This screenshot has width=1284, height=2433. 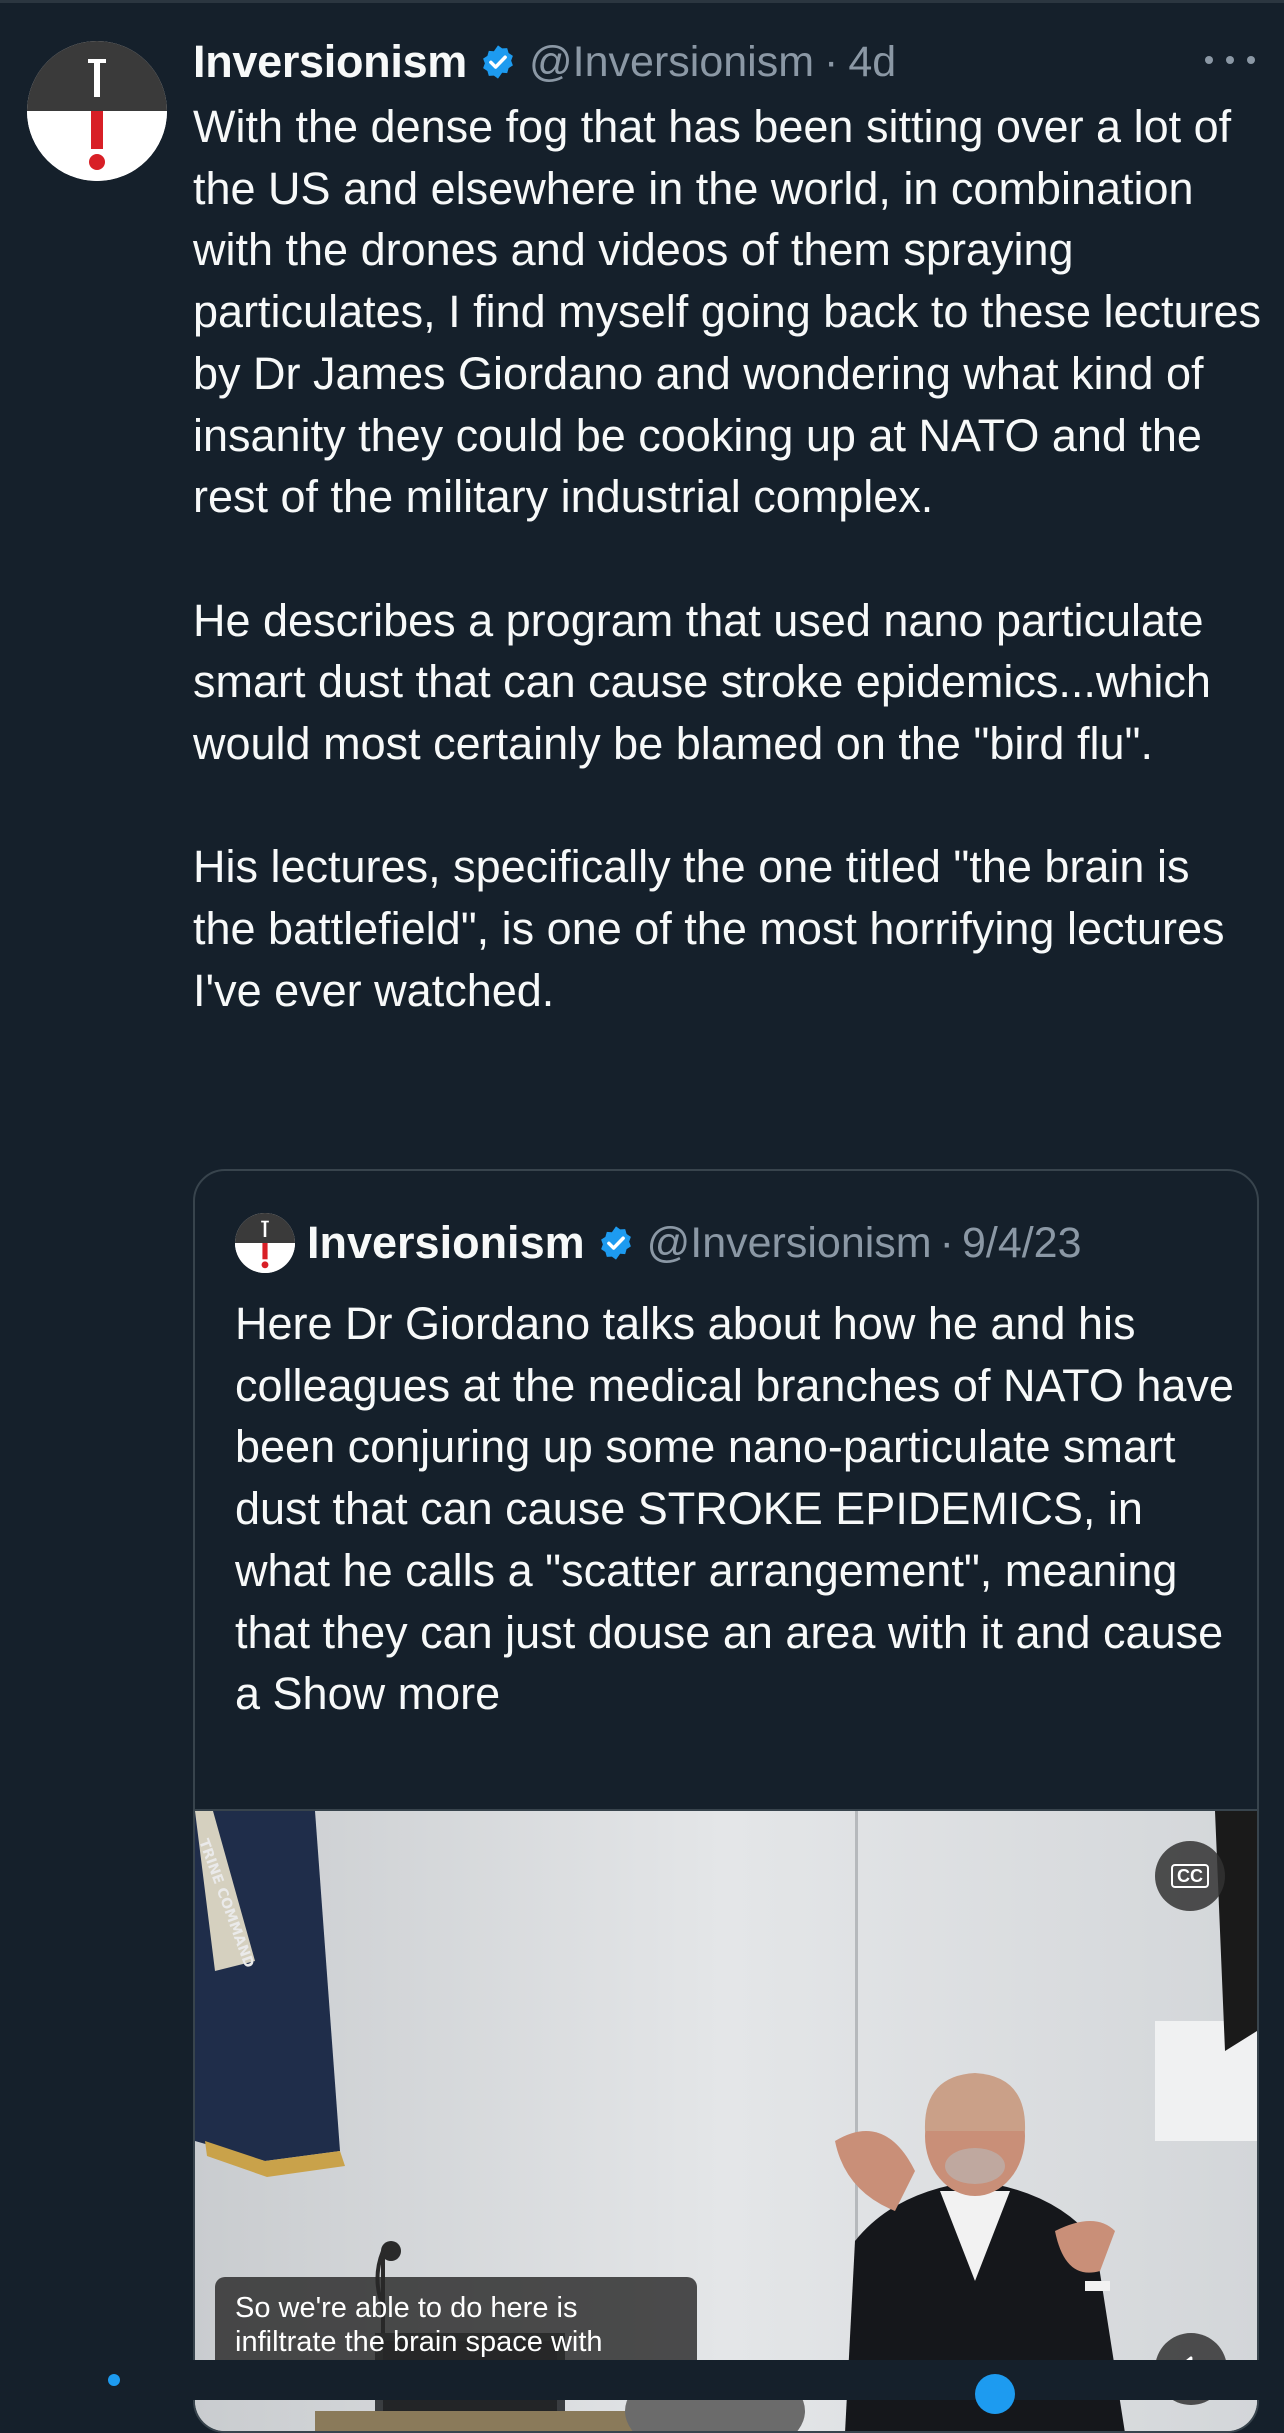 I want to click on closed-captions-icon: CC, so click(x=1190, y=1876).